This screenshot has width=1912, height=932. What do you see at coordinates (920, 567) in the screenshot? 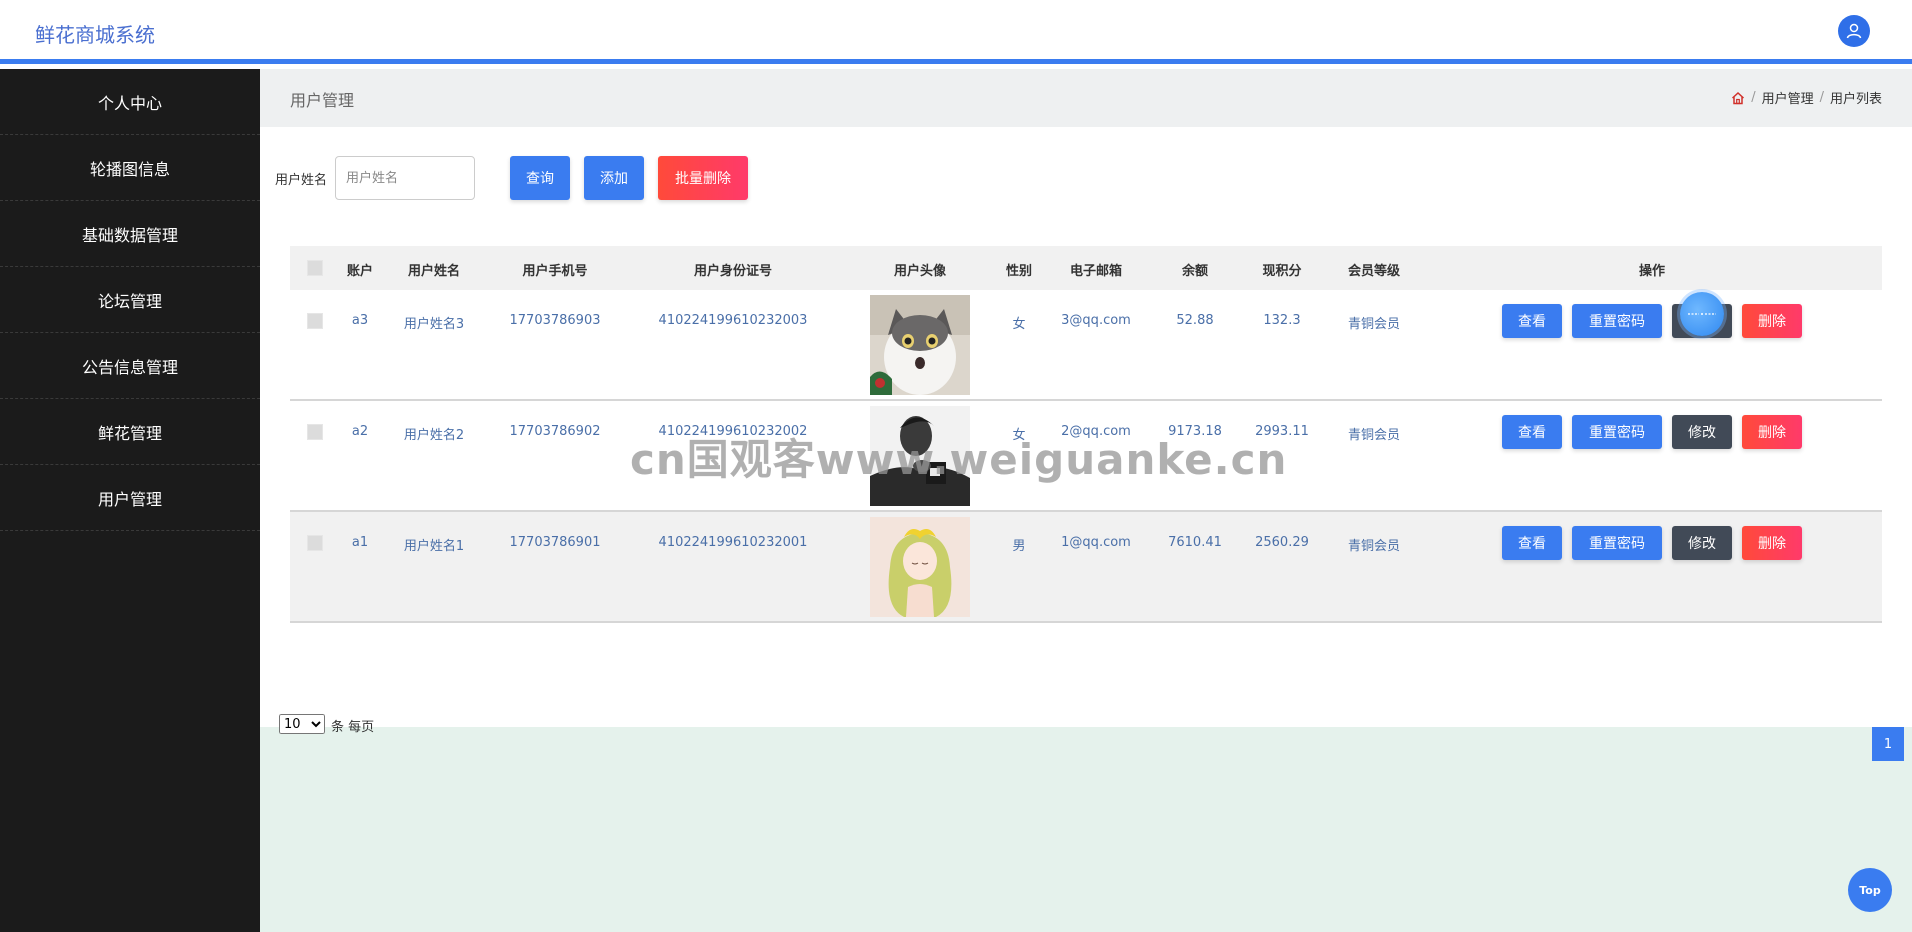
I see `avatar-image-anime-girl` at bounding box center [920, 567].